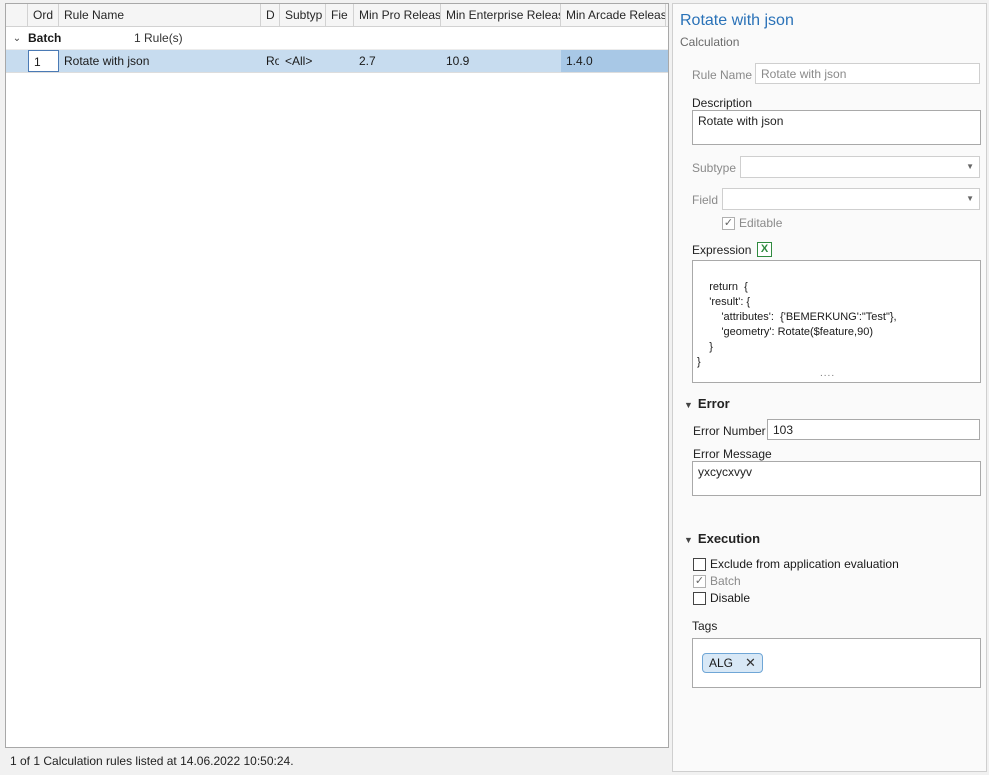 The height and width of the screenshot is (775, 989). I want to click on exclude-label: Exclude from application evaluation, so click(804, 564).